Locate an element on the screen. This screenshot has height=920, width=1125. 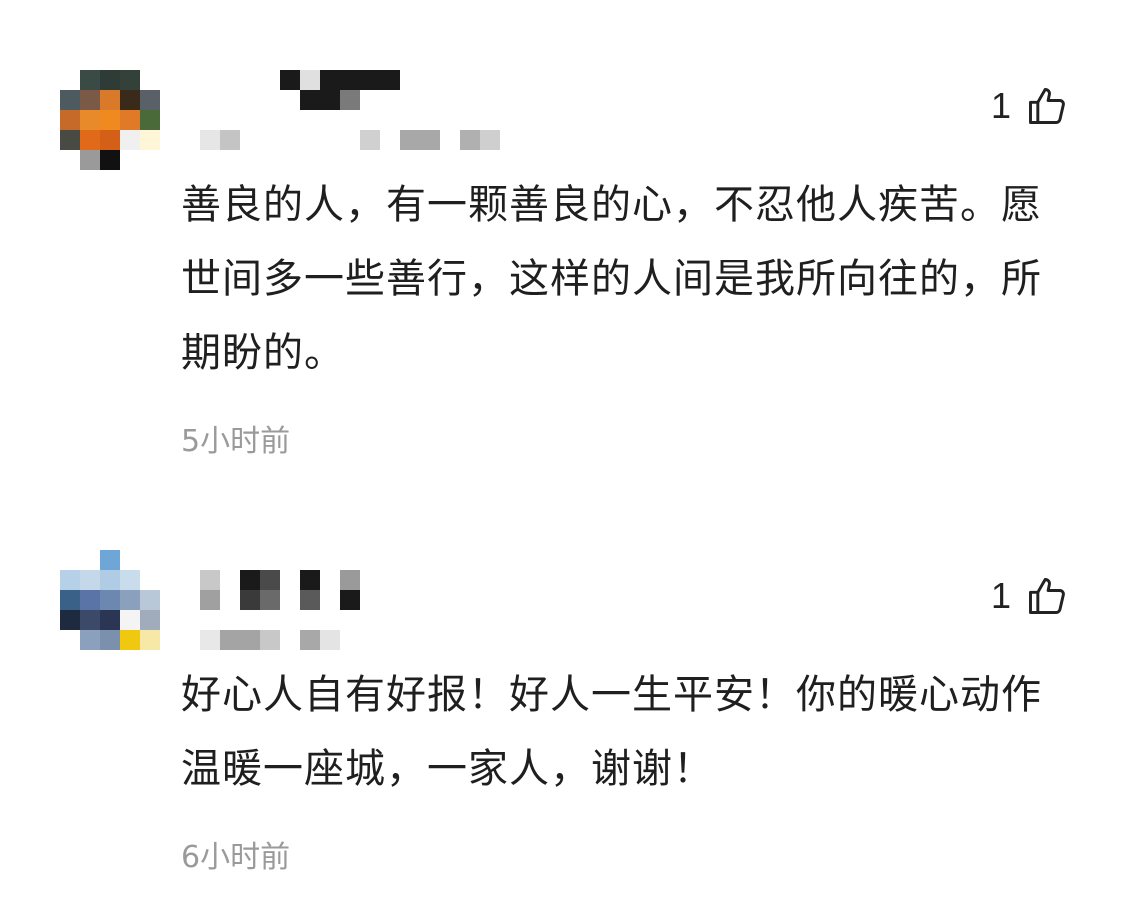
comment-timestamp: 5小时前 is located at coordinates (236, 441).